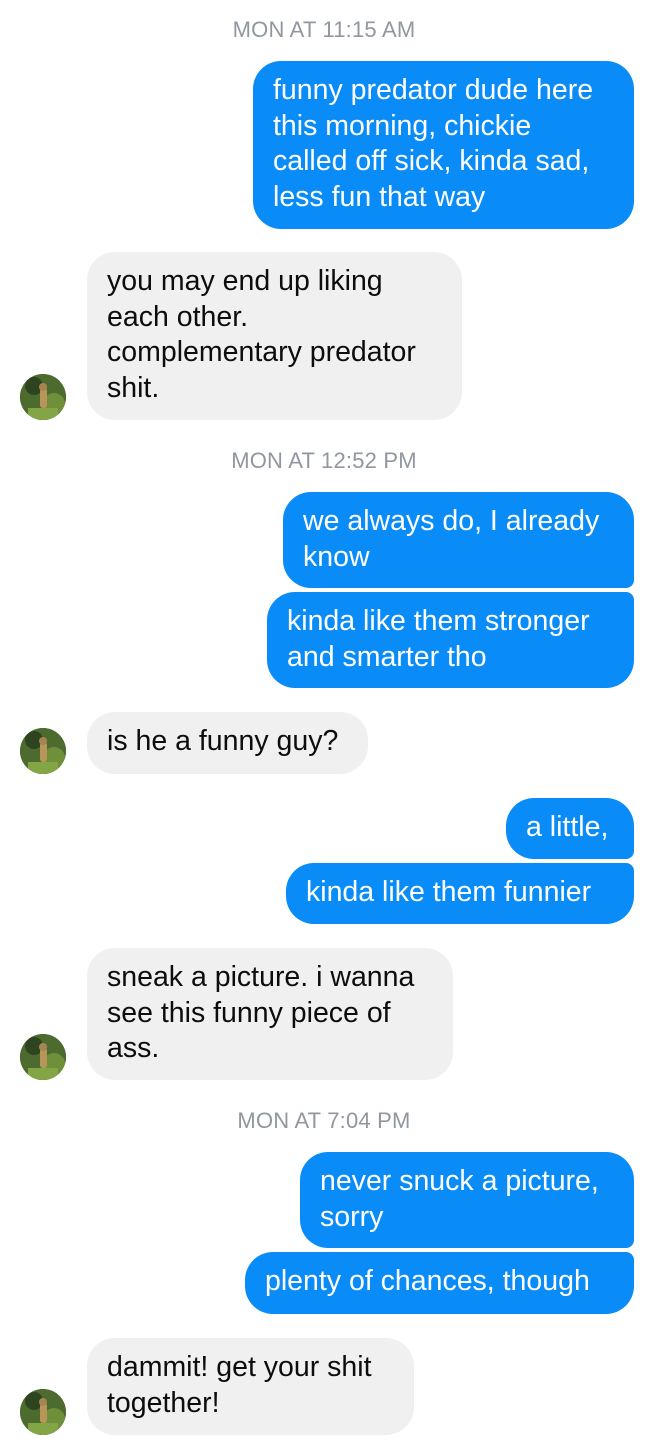  I want to click on outgoing-message-bubble: a little,, so click(570, 828).